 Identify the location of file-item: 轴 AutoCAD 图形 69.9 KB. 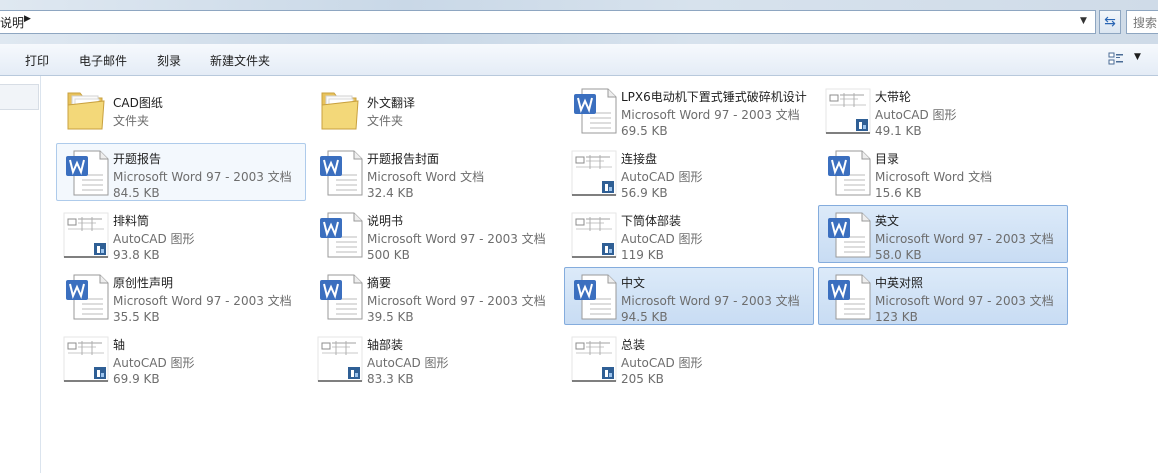
(181, 358).